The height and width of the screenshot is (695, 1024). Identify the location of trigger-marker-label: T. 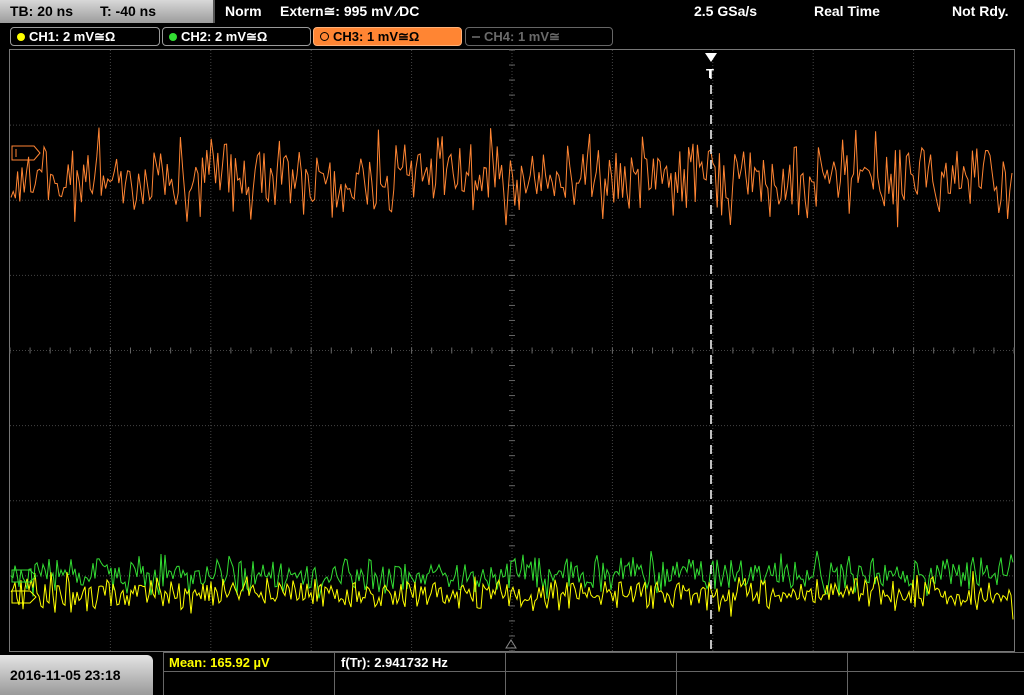
(710, 73).